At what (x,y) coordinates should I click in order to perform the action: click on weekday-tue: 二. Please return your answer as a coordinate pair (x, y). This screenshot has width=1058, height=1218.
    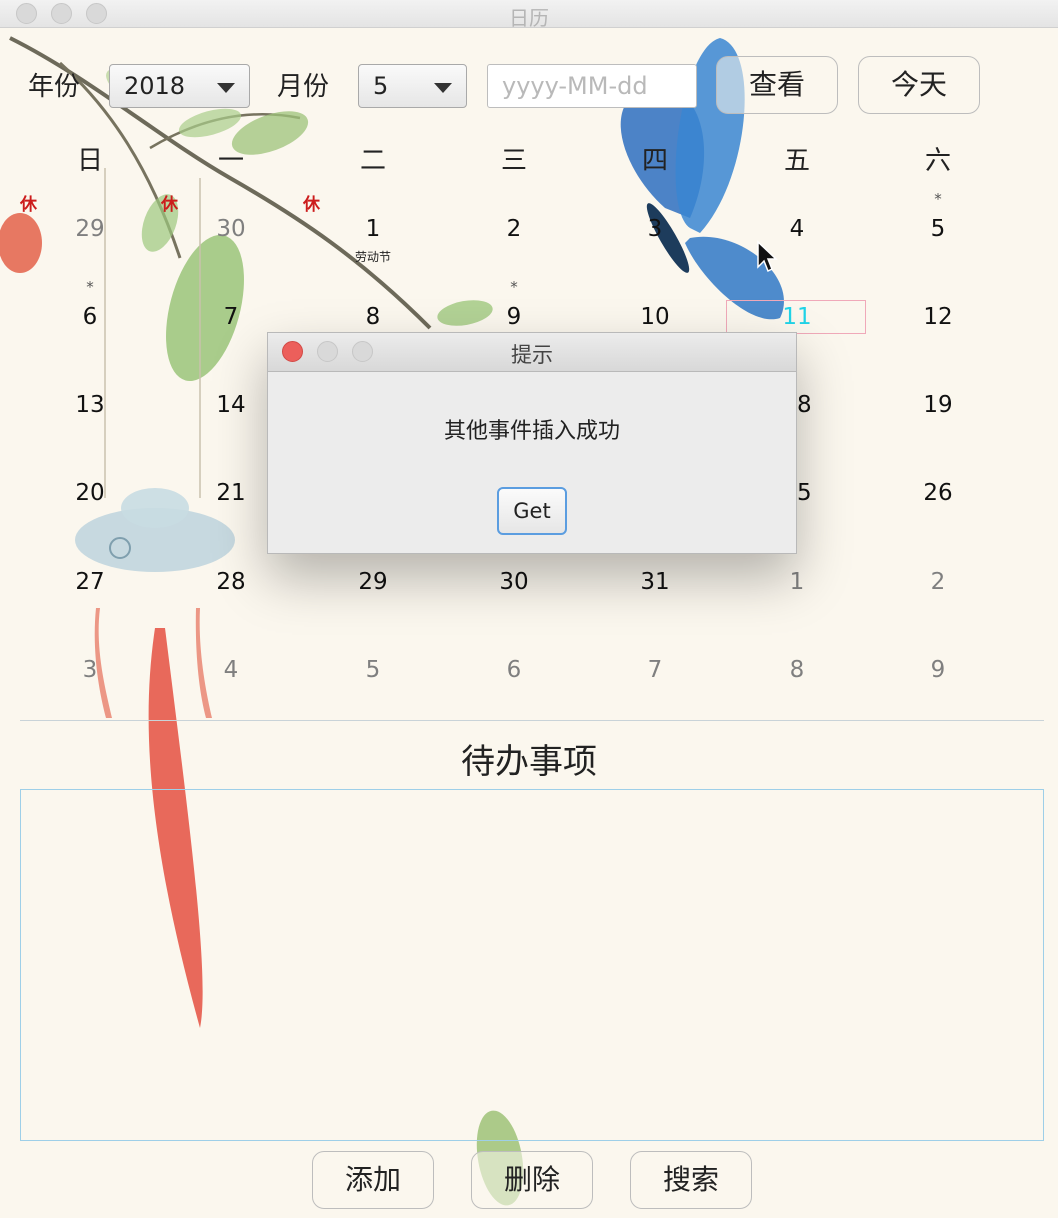
    Looking at the image, I should click on (372, 161).